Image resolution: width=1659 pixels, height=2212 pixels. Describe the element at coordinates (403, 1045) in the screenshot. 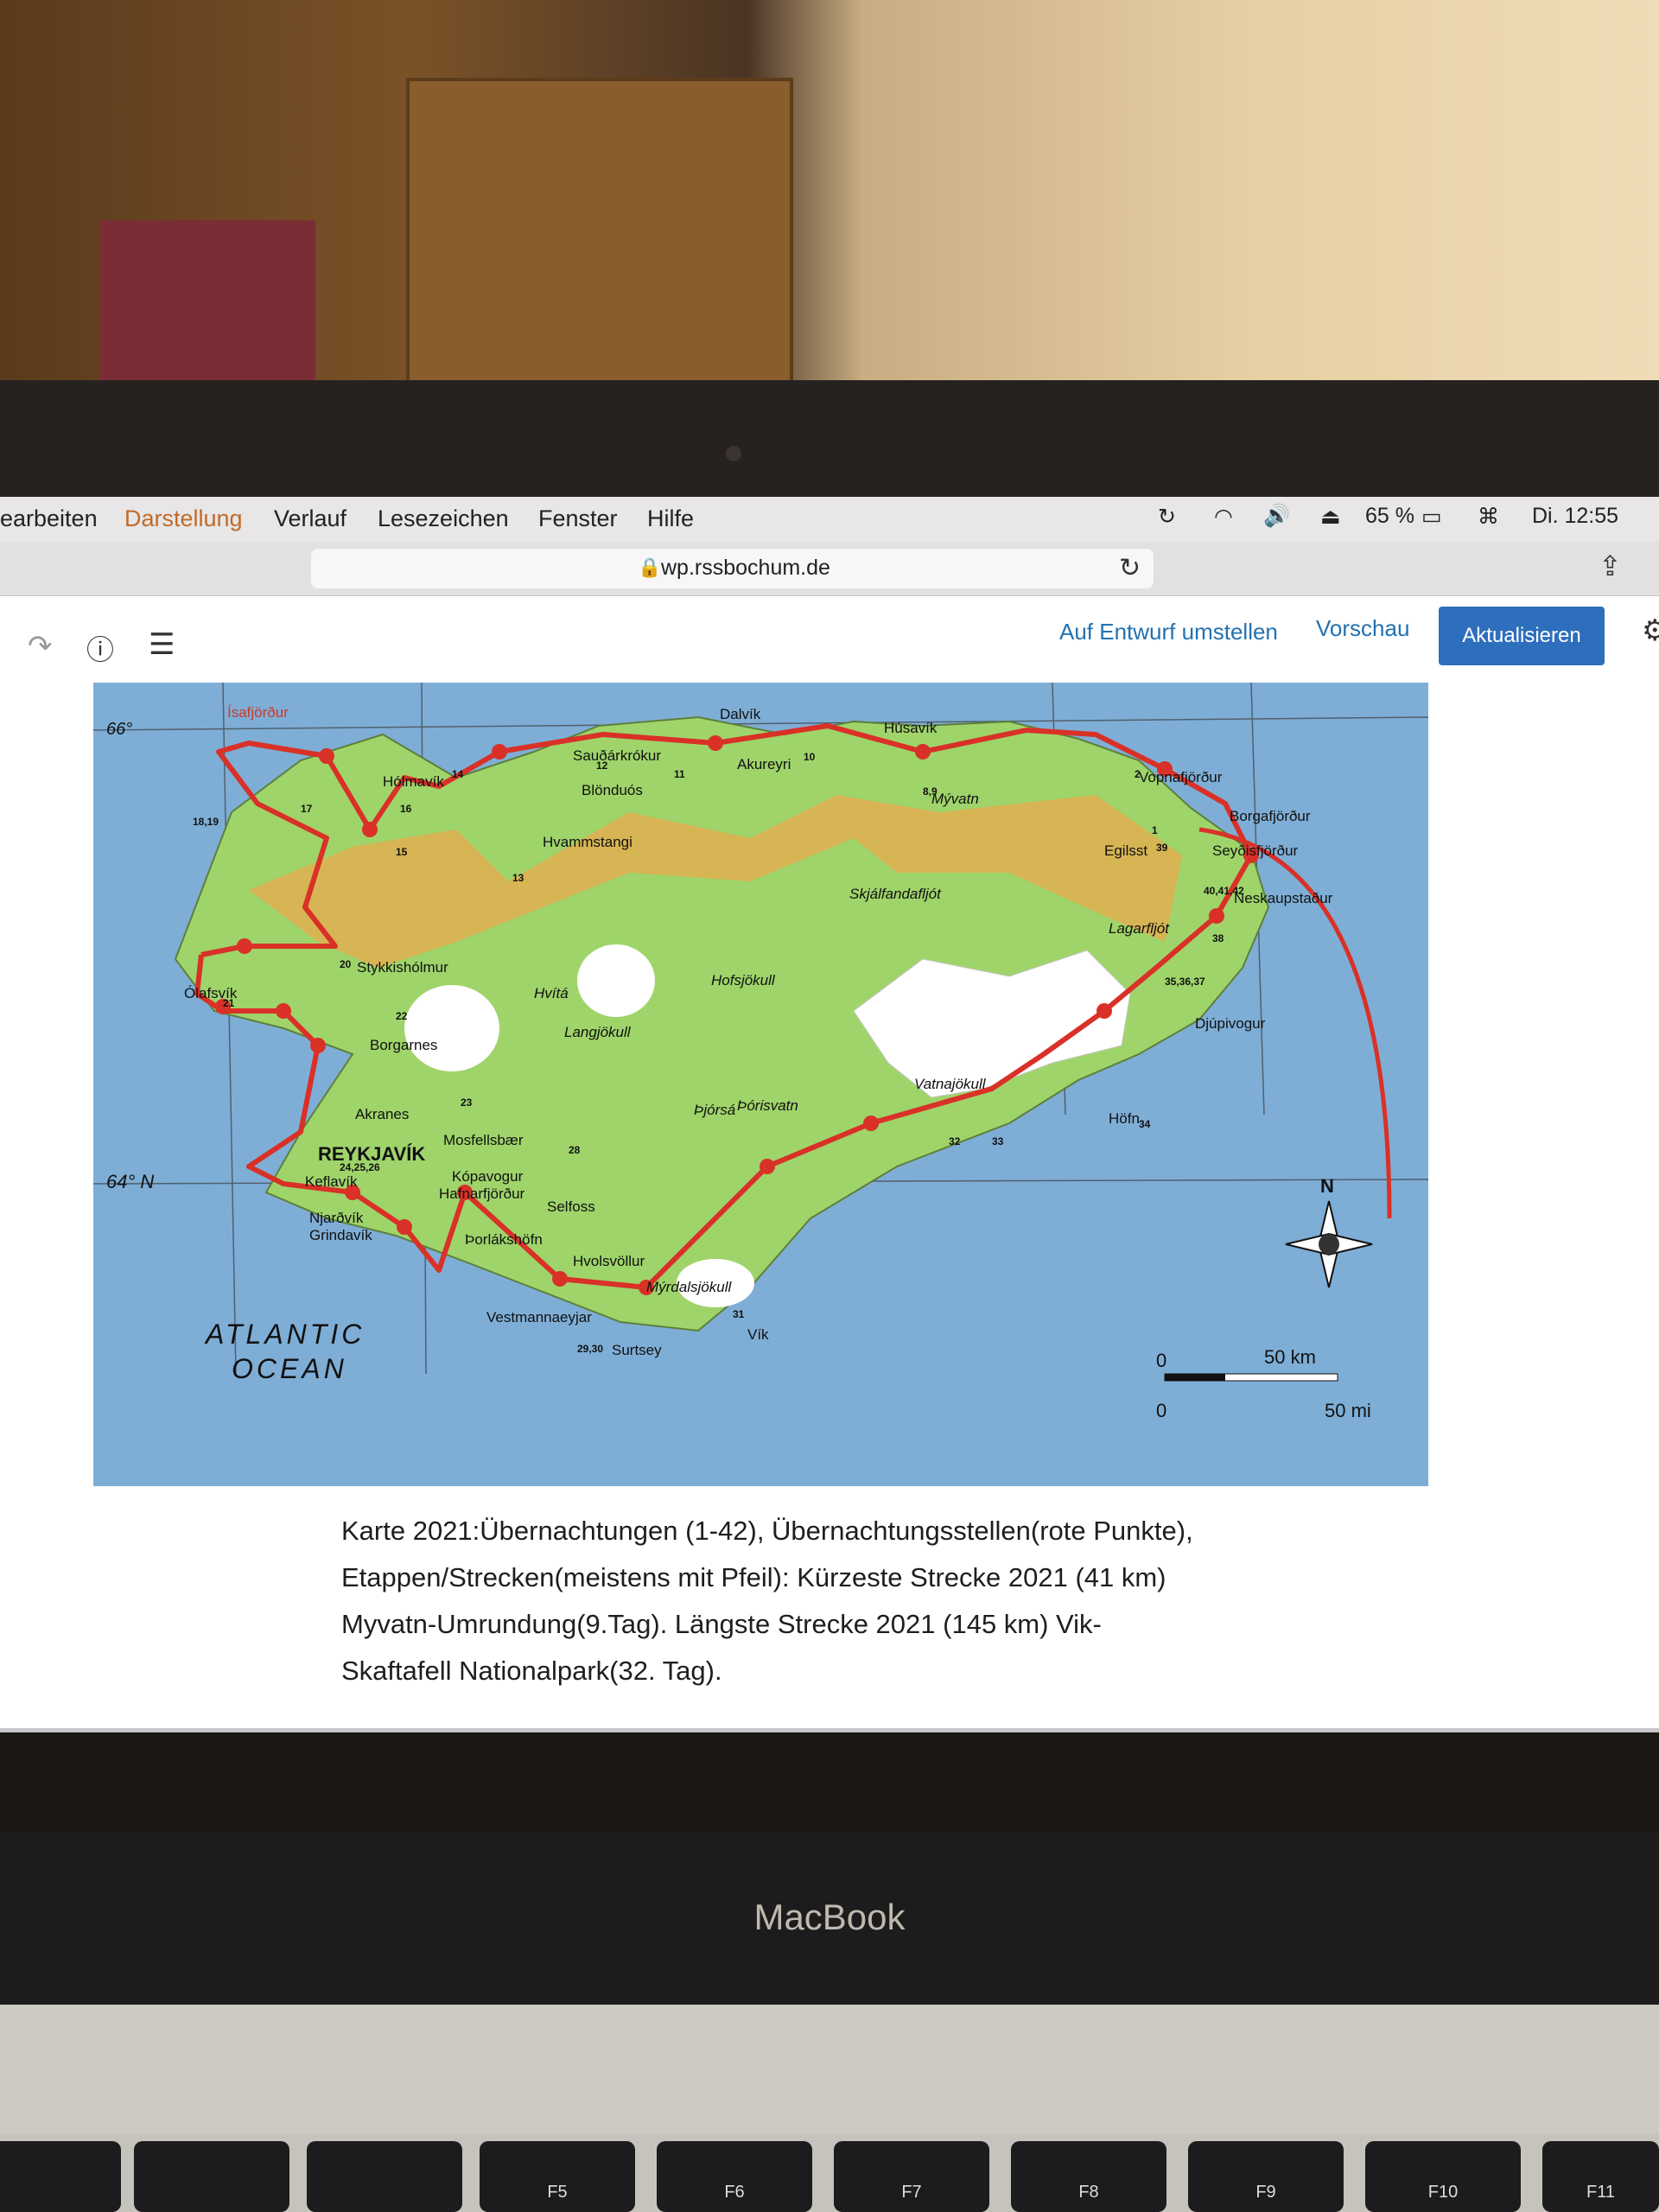

I see `place-borgarnes: Borgarnes` at that location.